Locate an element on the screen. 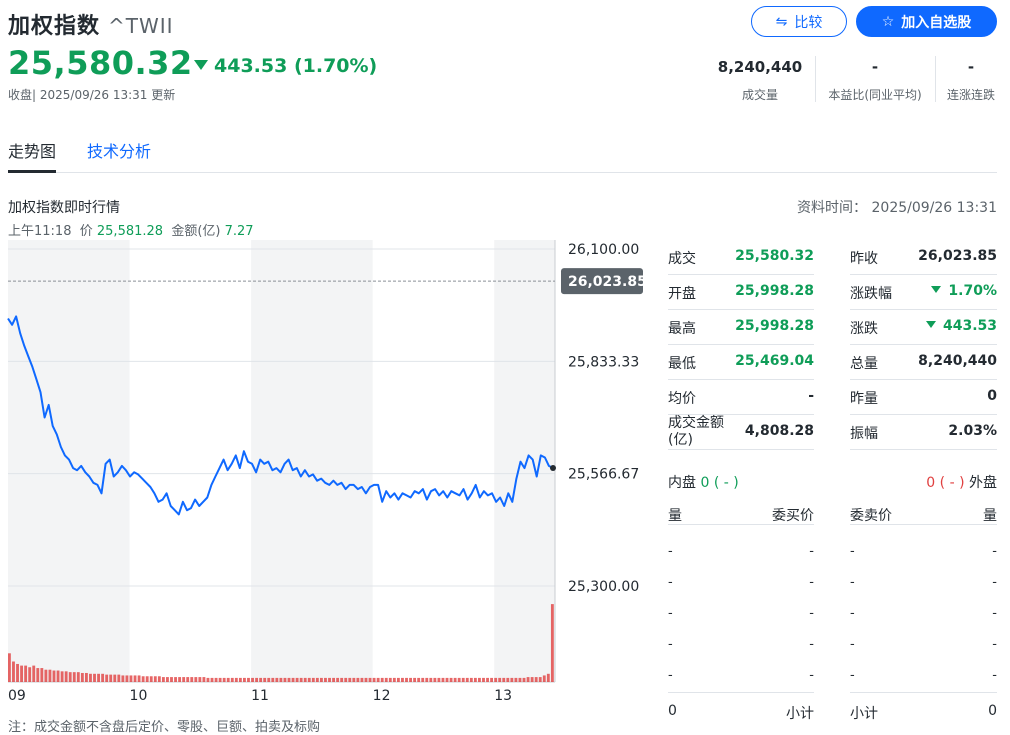  last-price-dot is located at coordinates (553, 468).